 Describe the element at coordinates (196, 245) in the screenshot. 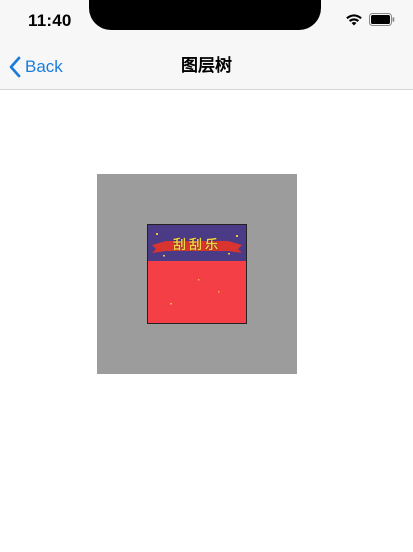

I see `scratch-card-title: 刮刮乐` at that location.